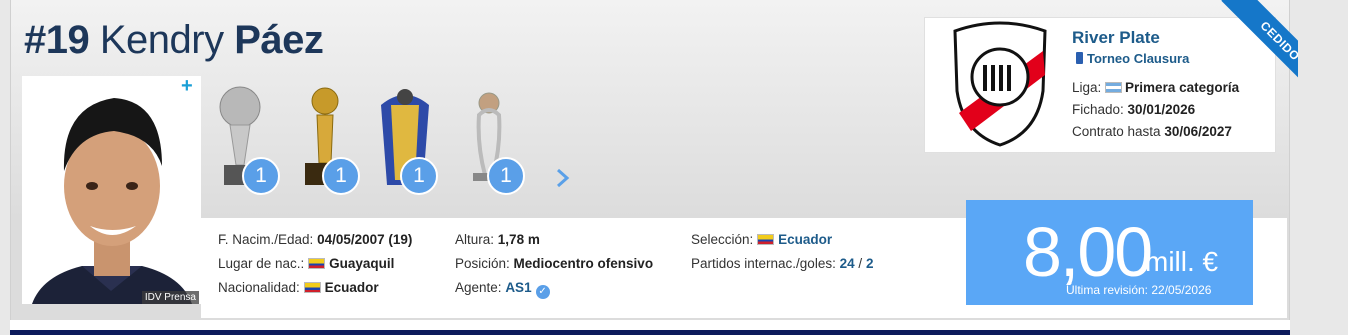 The width and height of the screenshot is (1348, 335). What do you see at coordinates (315, 240) in the screenshot?
I see `birth-row: F. Nacim./Edad: 04/05/2007 (19)` at bounding box center [315, 240].